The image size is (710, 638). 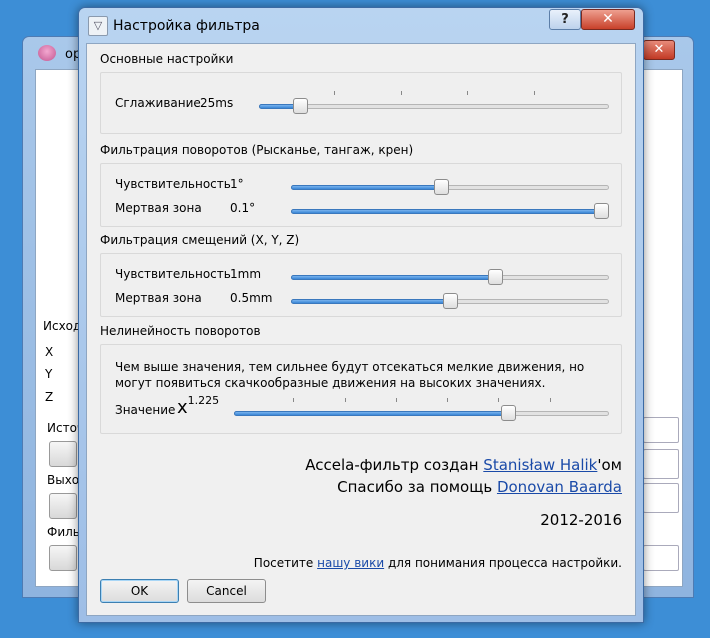 What do you see at coordinates (608, 19) in the screenshot?
I see `close-button: ✕` at bounding box center [608, 19].